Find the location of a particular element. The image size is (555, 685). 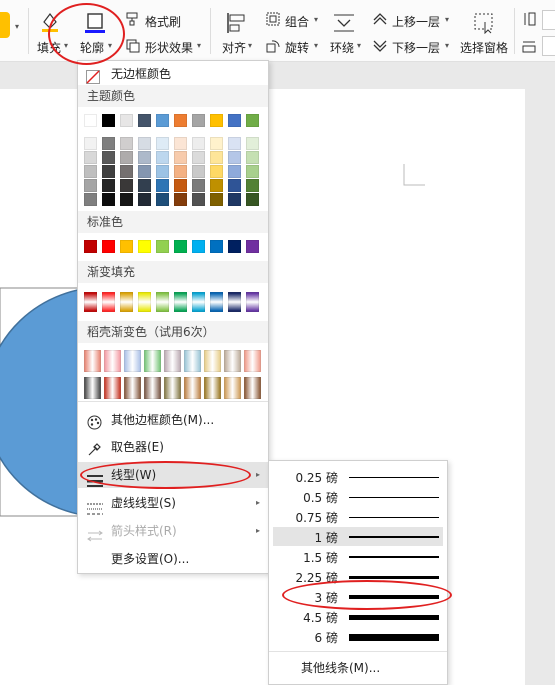

align-icon is located at coordinates (237, 23).